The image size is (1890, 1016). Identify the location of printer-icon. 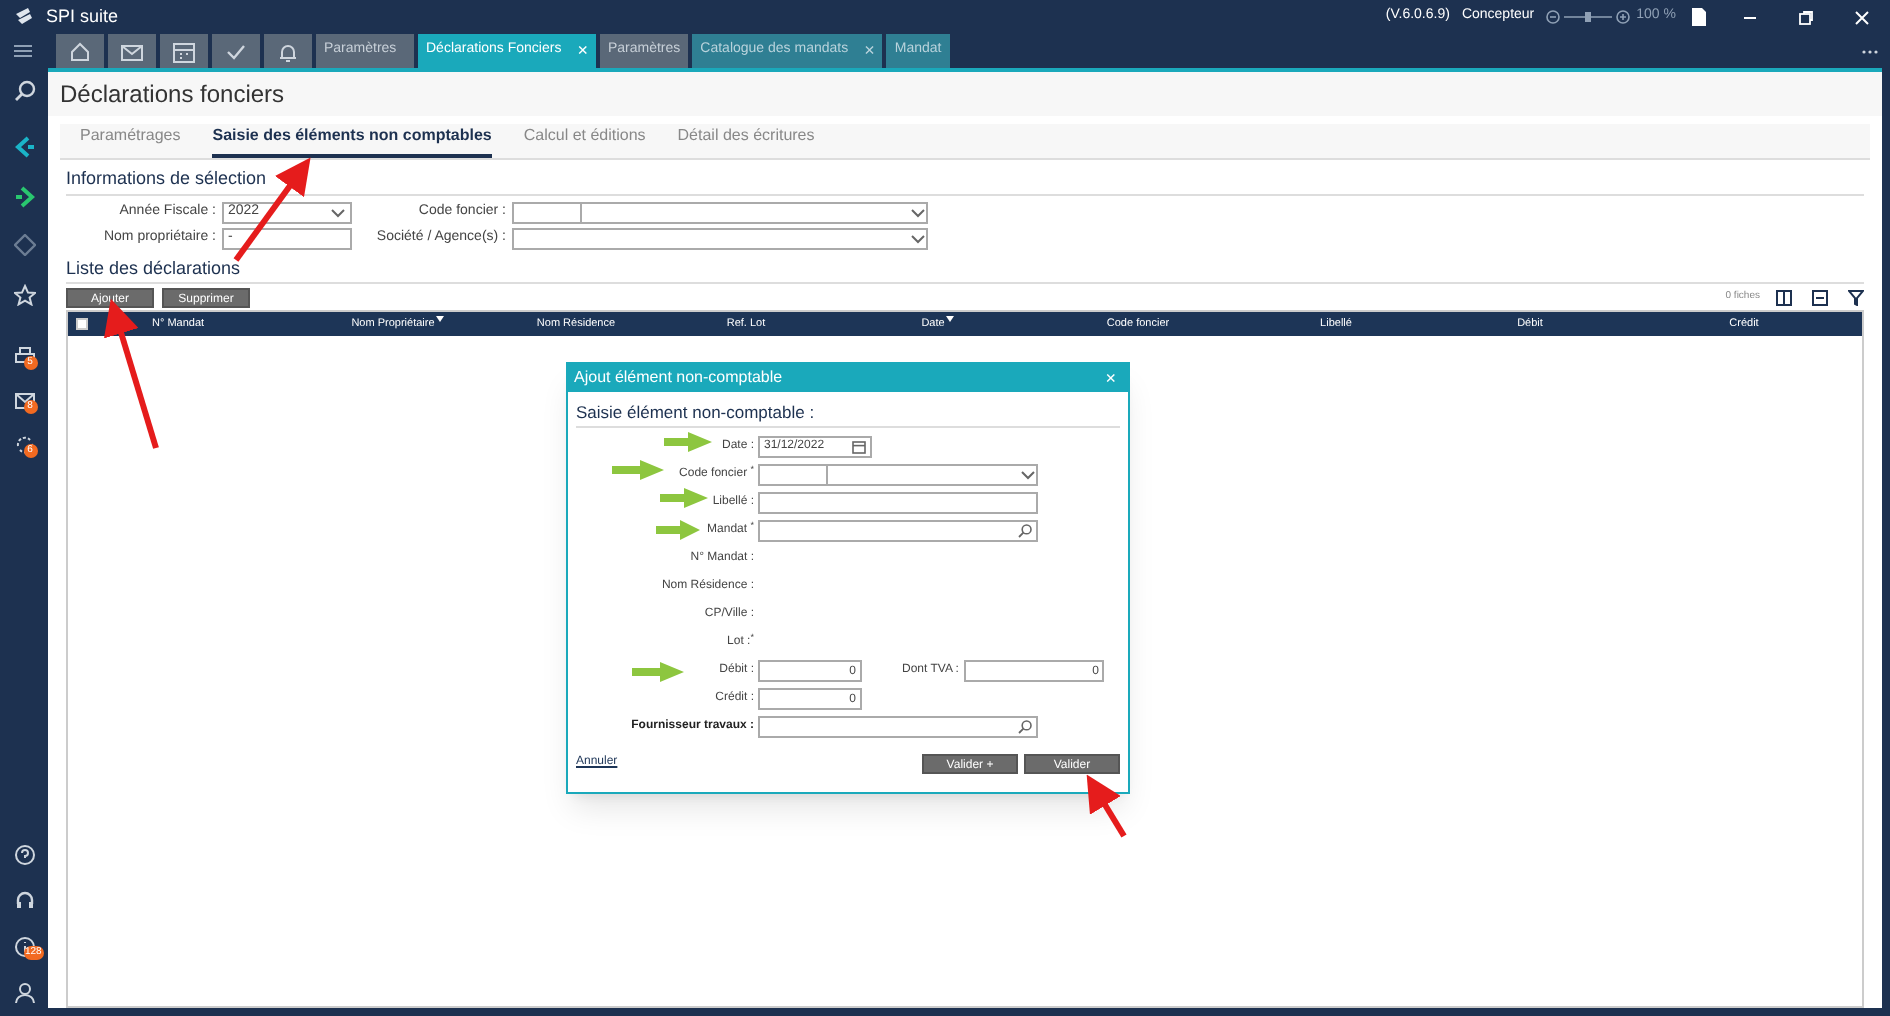
(24, 357).